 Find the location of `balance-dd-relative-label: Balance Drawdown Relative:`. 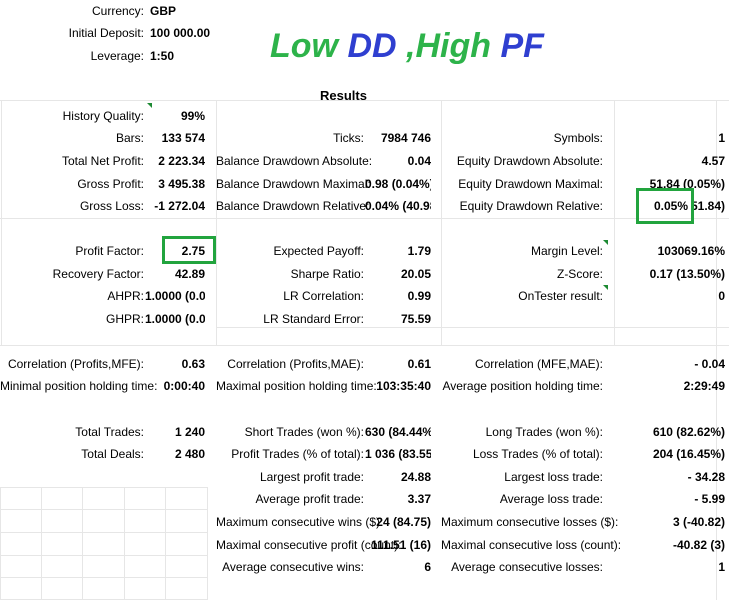

balance-dd-relative-label: Balance Drawdown Relative: is located at coordinates (293, 206).